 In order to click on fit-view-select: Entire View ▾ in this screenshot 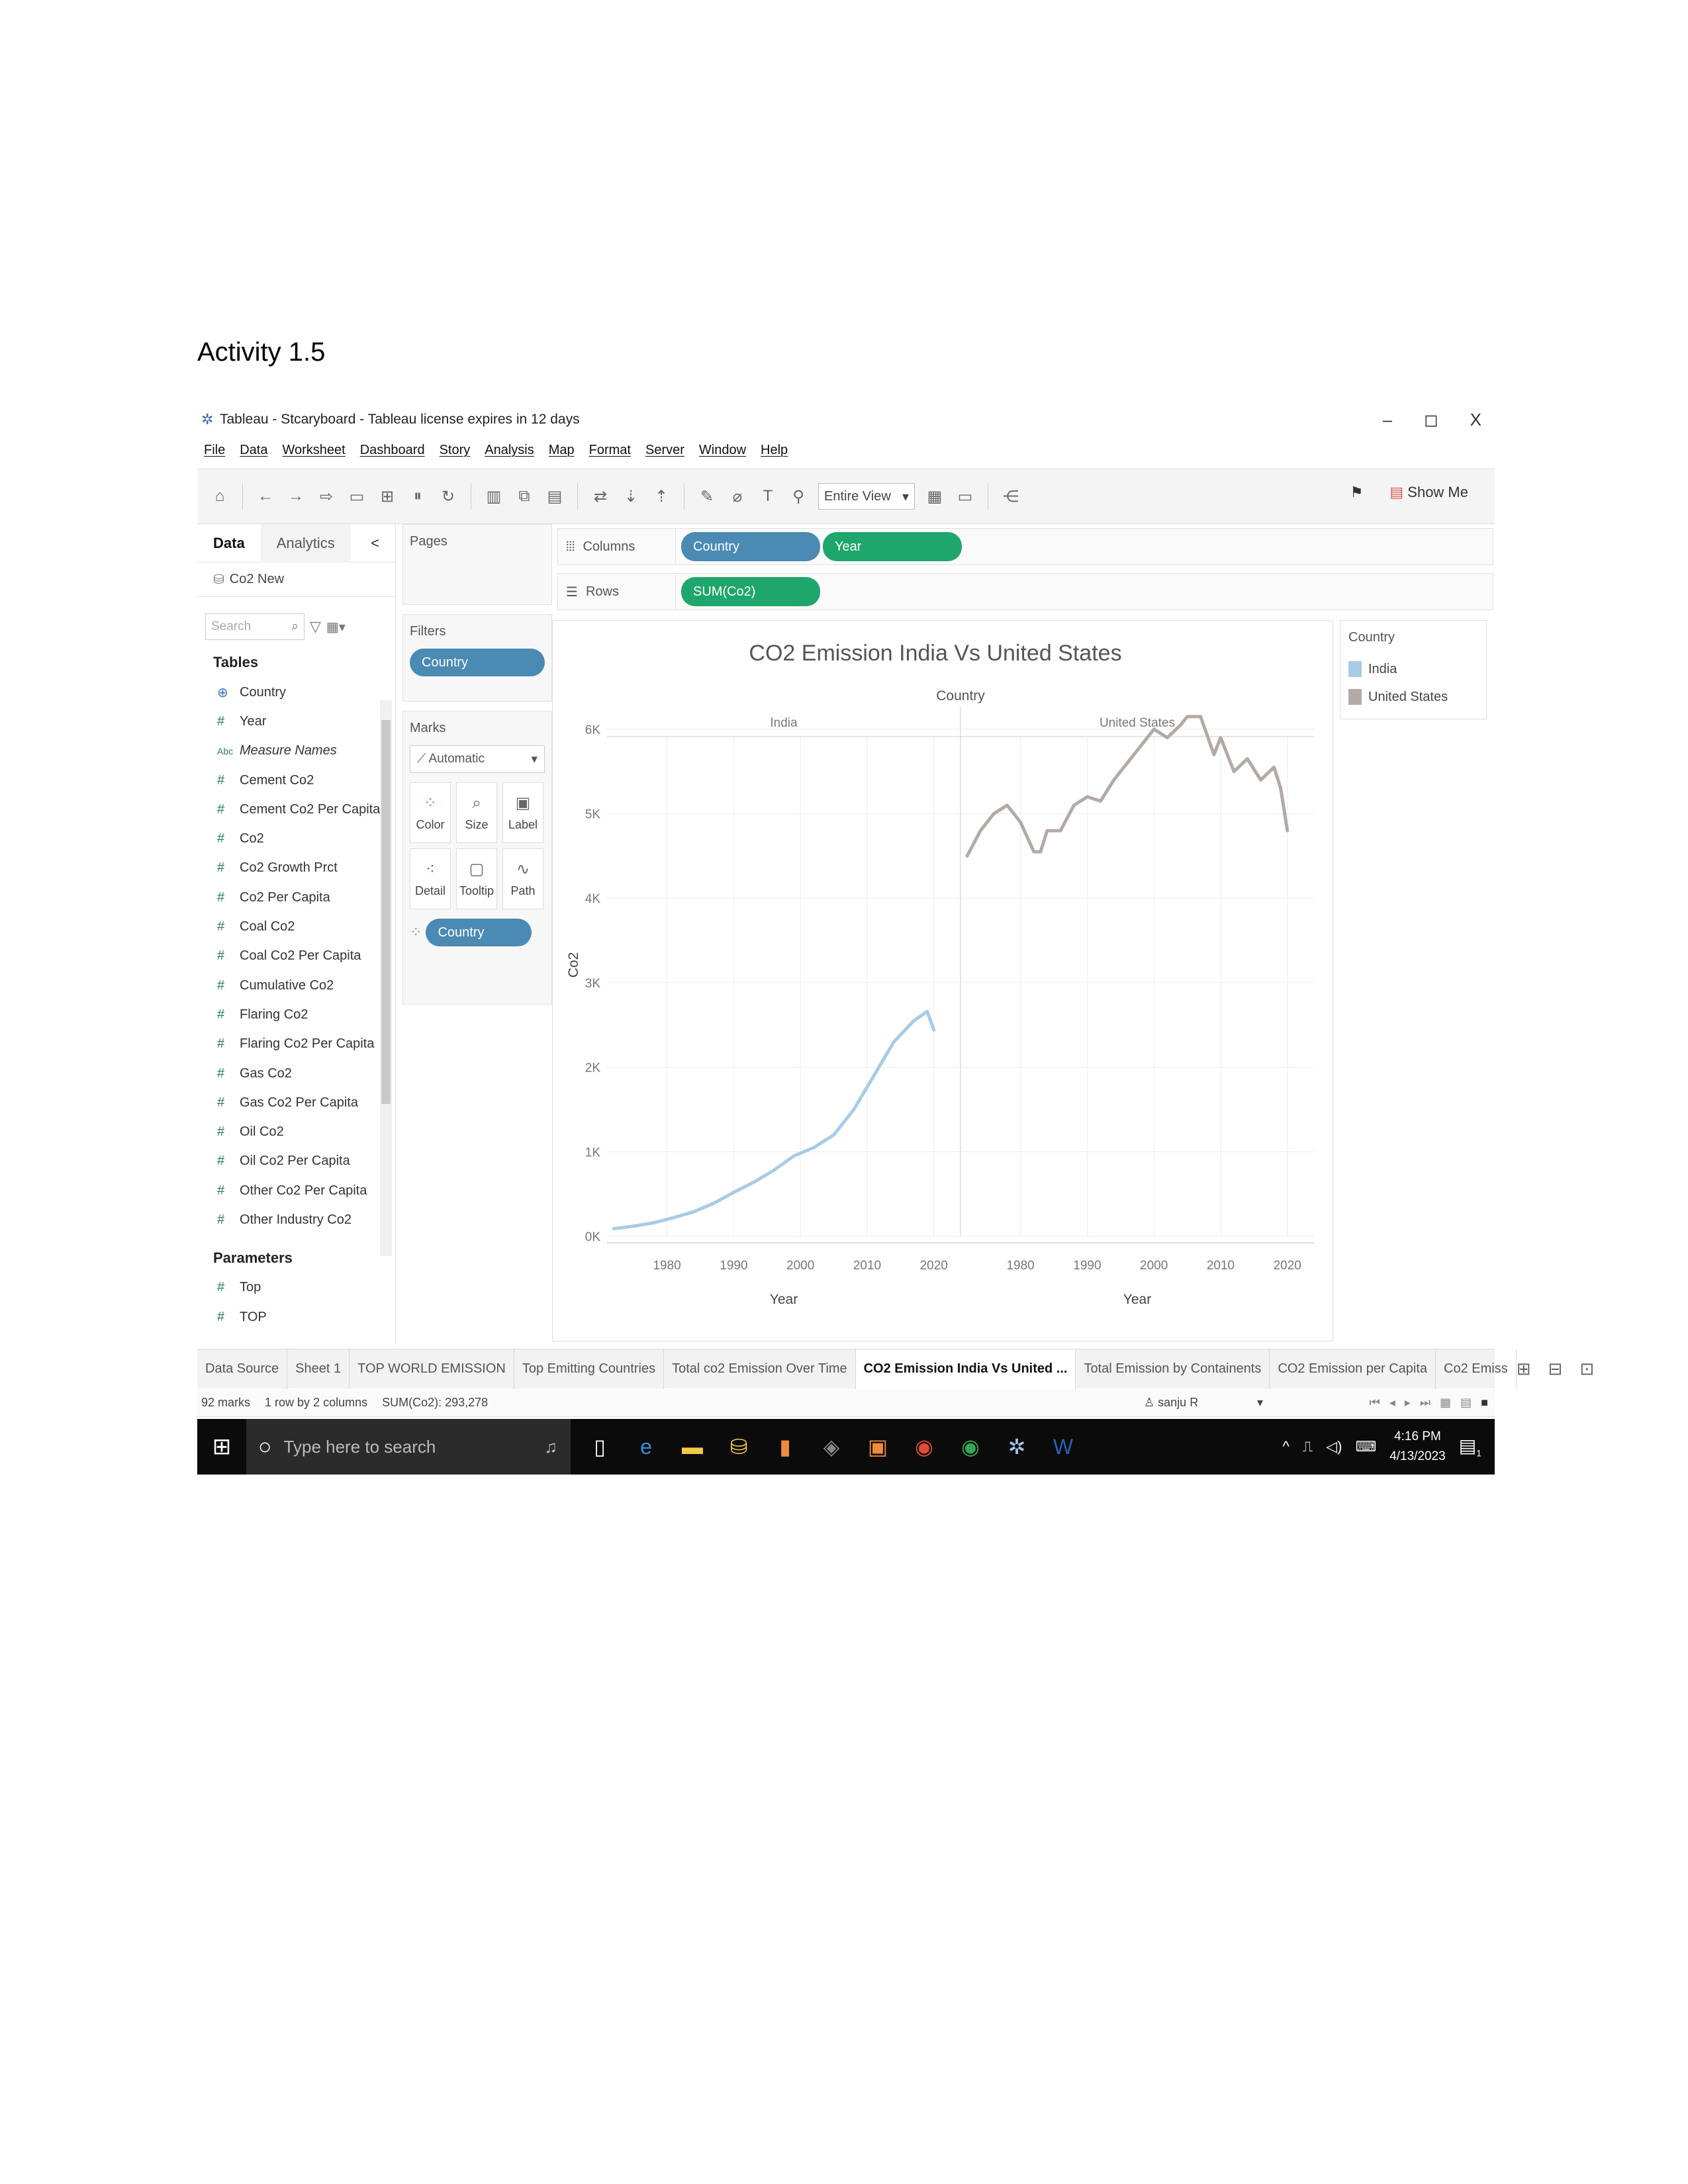, I will do `click(866, 496)`.